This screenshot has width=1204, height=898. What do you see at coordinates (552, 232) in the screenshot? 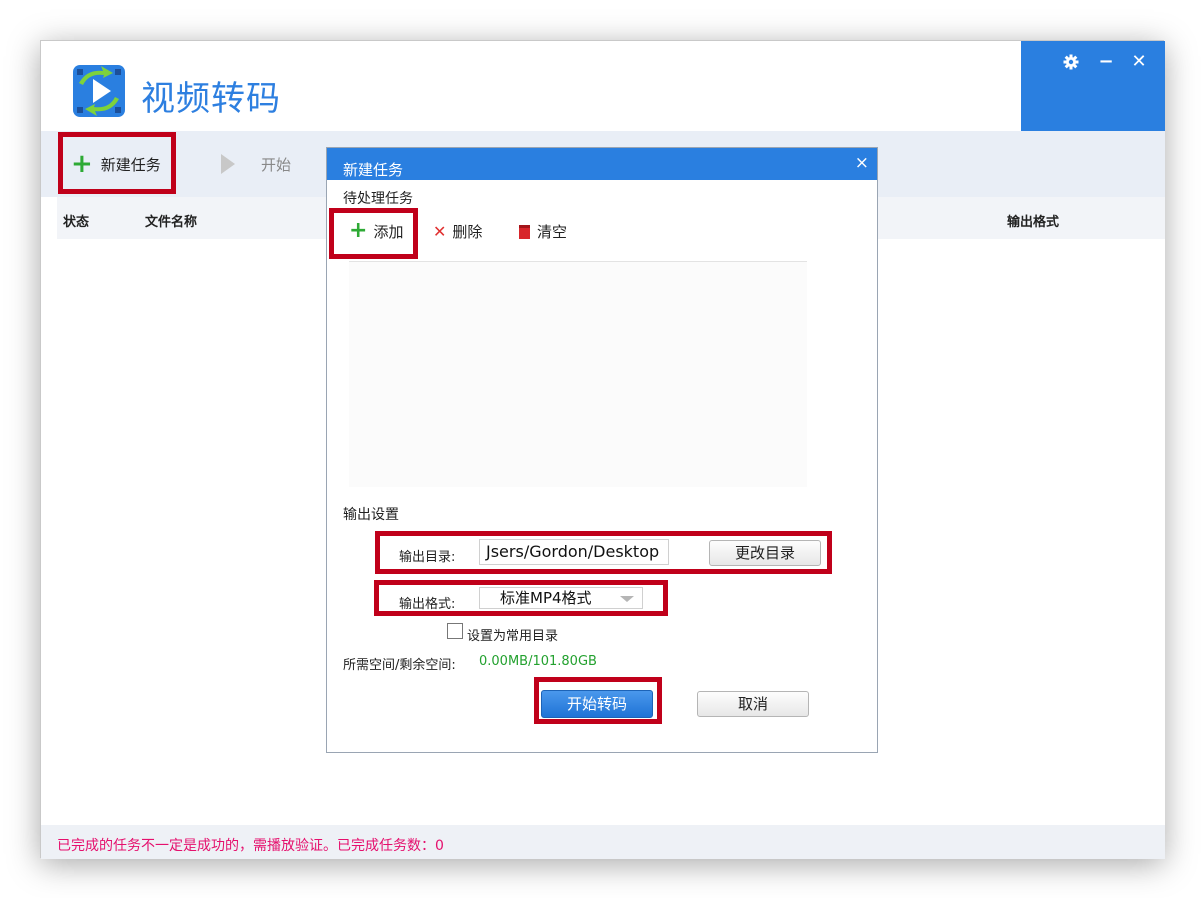
I see `clear-label: 清空` at bounding box center [552, 232].